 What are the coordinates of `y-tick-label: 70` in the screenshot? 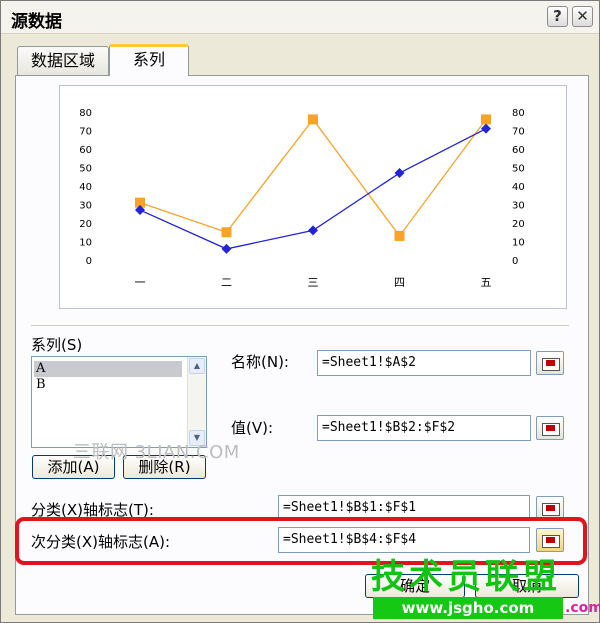 It's located at (85, 132).